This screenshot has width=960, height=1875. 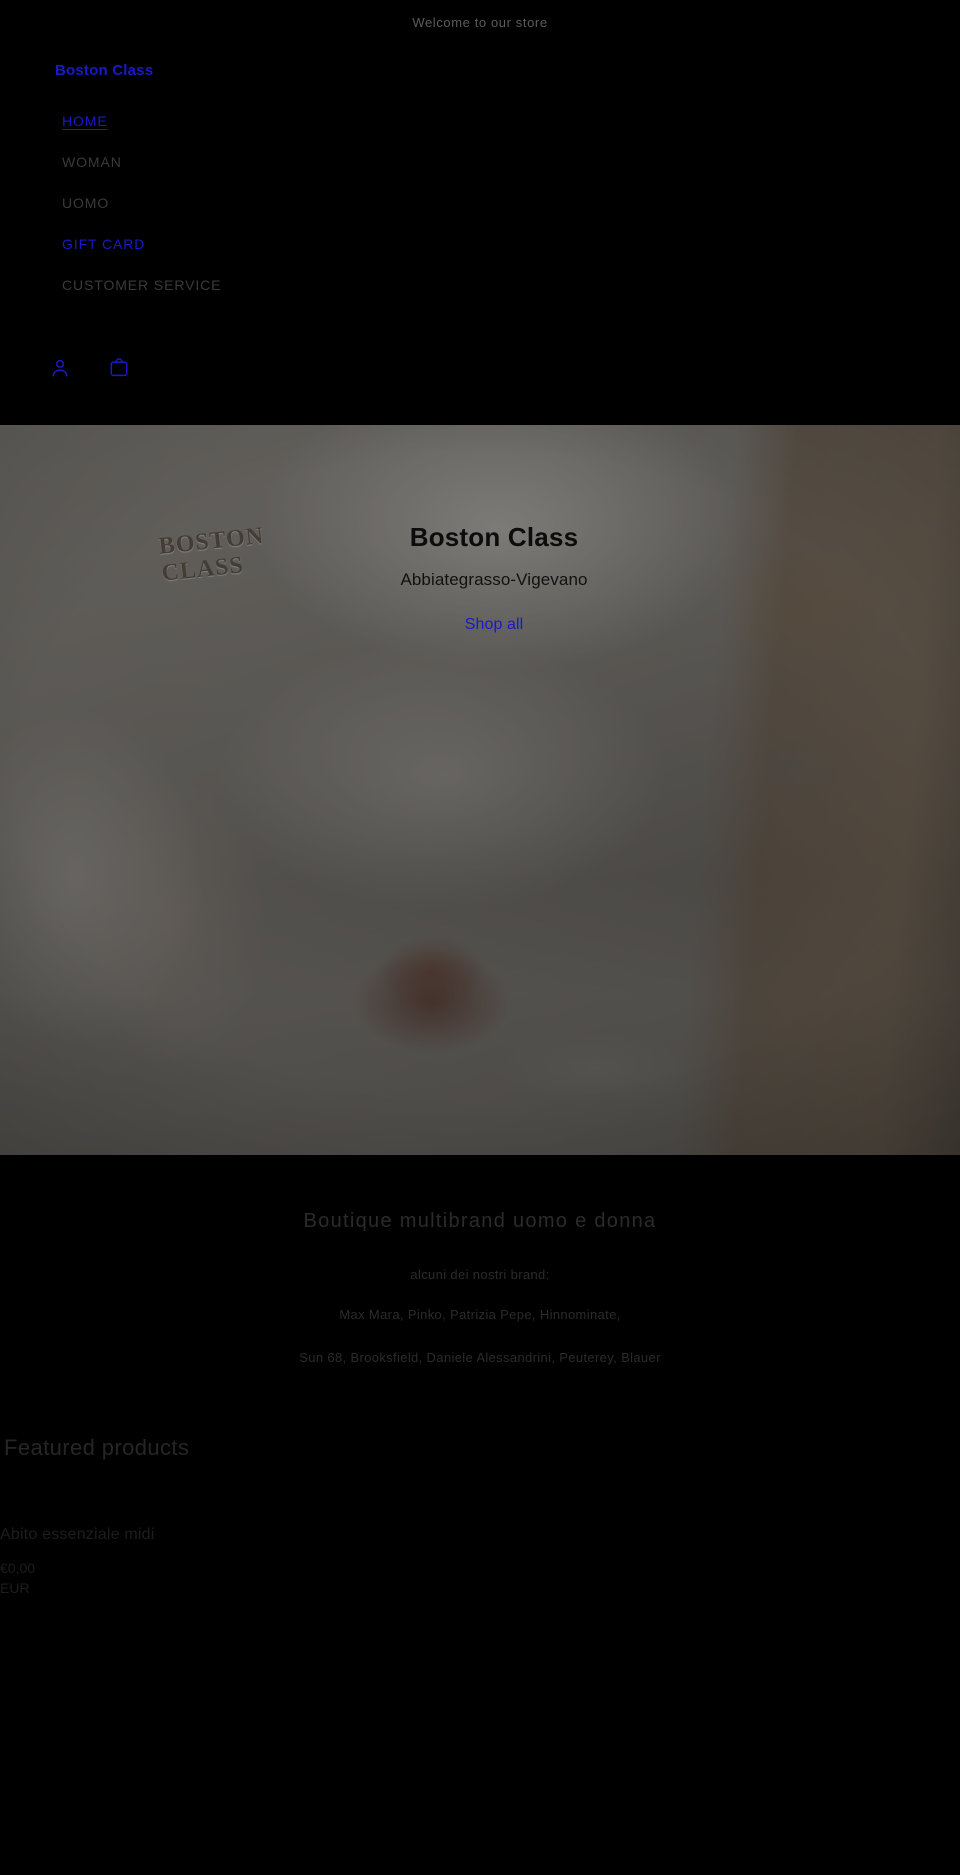 What do you see at coordinates (85, 121) in the screenshot?
I see `nav-link-home: HOME` at bounding box center [85, 121].